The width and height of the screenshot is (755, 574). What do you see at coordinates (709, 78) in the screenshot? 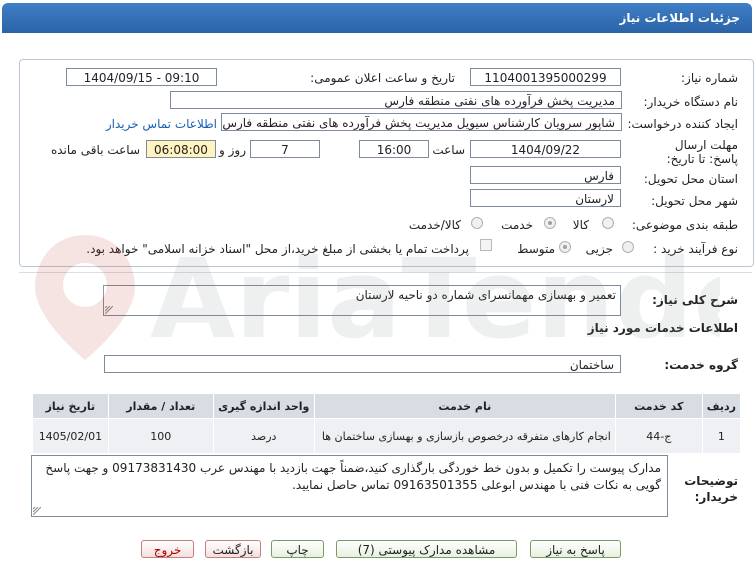
I see `need-number-label: شماره نیاز:` at bounding box center [709, 78].